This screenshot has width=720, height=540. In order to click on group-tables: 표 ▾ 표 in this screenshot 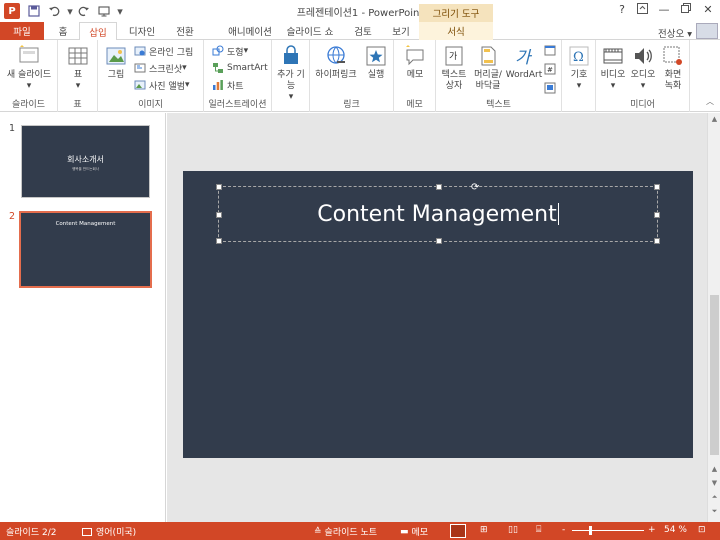, I will do `click(78, 76)`.